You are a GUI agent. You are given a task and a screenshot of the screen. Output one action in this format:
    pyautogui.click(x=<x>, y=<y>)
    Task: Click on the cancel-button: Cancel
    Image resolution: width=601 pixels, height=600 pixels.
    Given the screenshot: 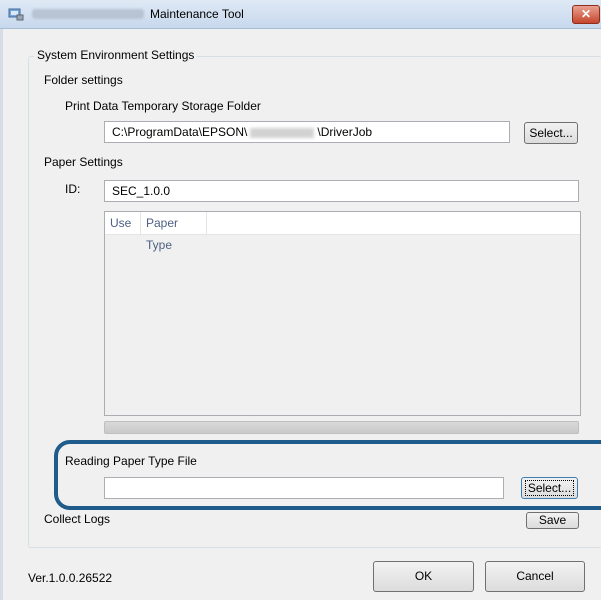 What is the action you would take?
    pyautogui.click(x=535, y=576)
    